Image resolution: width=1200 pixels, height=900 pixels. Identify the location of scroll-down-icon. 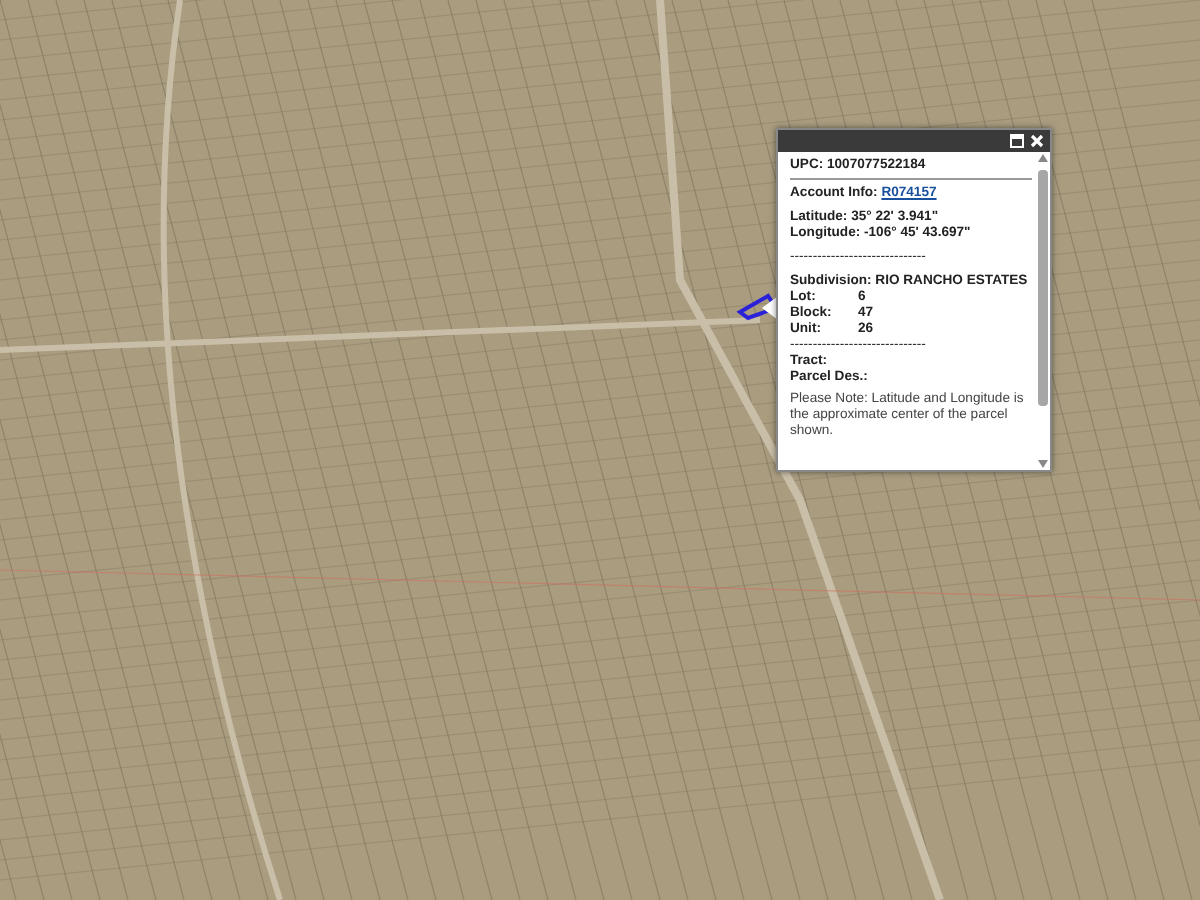
(1043, 464).